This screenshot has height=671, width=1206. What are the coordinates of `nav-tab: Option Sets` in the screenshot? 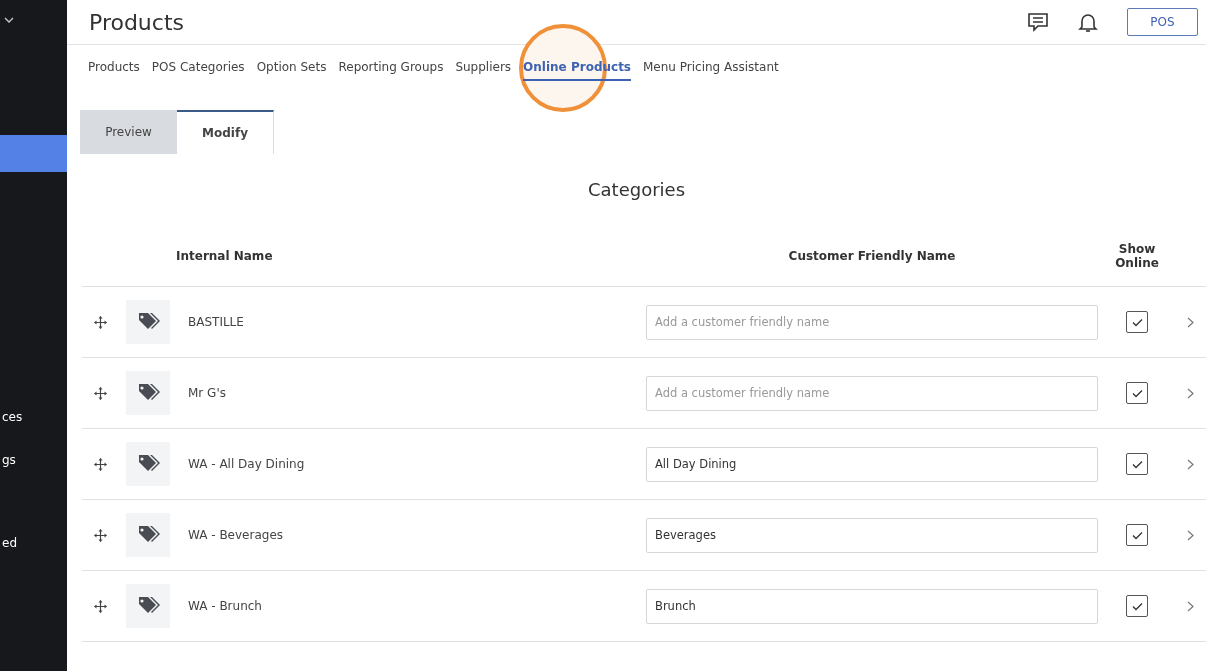 It's located at (291, 67).